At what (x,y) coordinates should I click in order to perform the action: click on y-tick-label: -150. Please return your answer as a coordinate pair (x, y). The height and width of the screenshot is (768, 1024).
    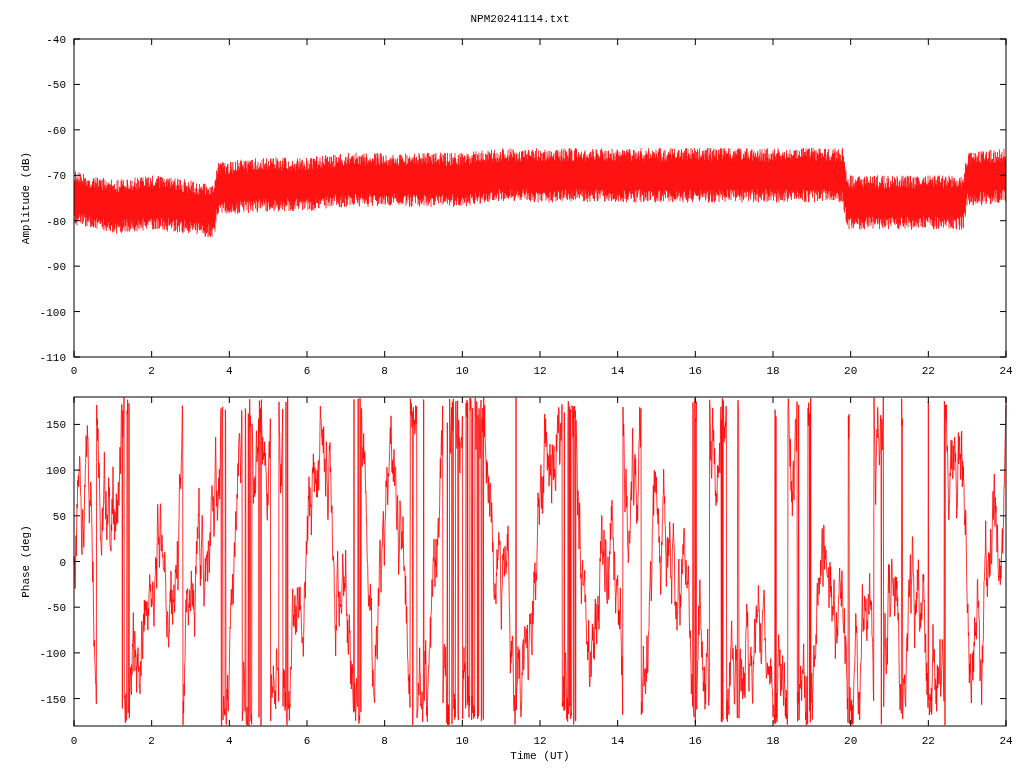
    Looking at the image, I should click on (52, 699).